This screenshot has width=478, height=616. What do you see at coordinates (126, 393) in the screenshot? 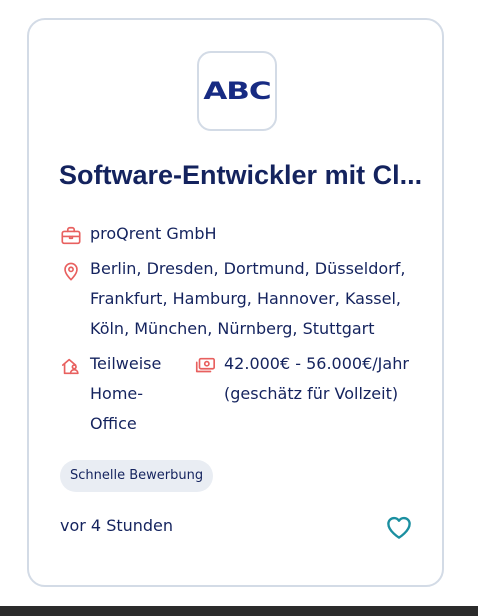
I see `work-model: Teilweise Home-Office` at bounding box center [126, 393].